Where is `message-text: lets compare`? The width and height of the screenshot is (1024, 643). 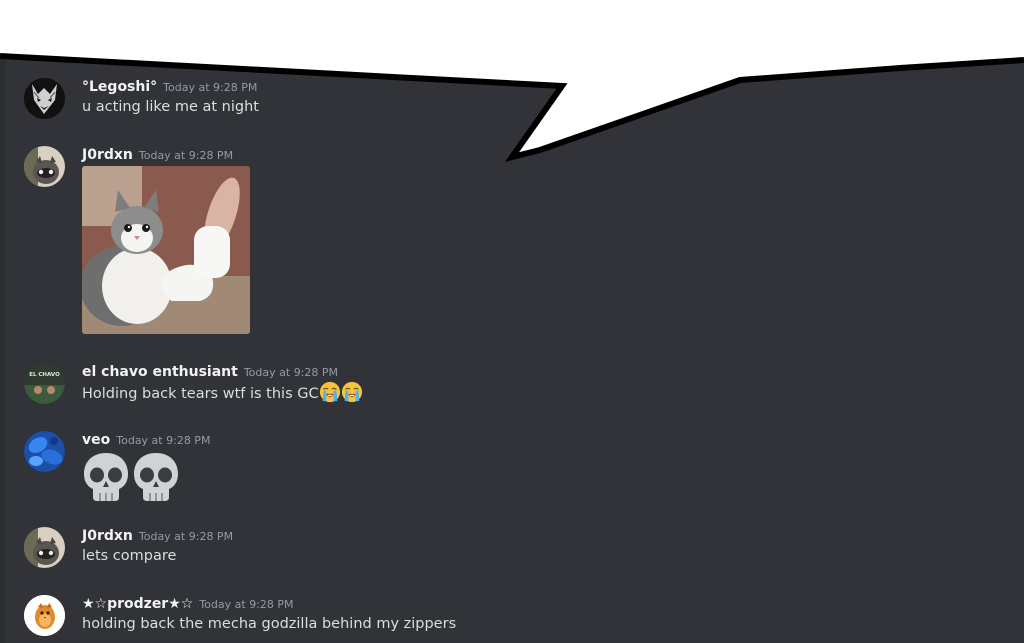 message-text: lets compare is located at coordinates (129, 556).